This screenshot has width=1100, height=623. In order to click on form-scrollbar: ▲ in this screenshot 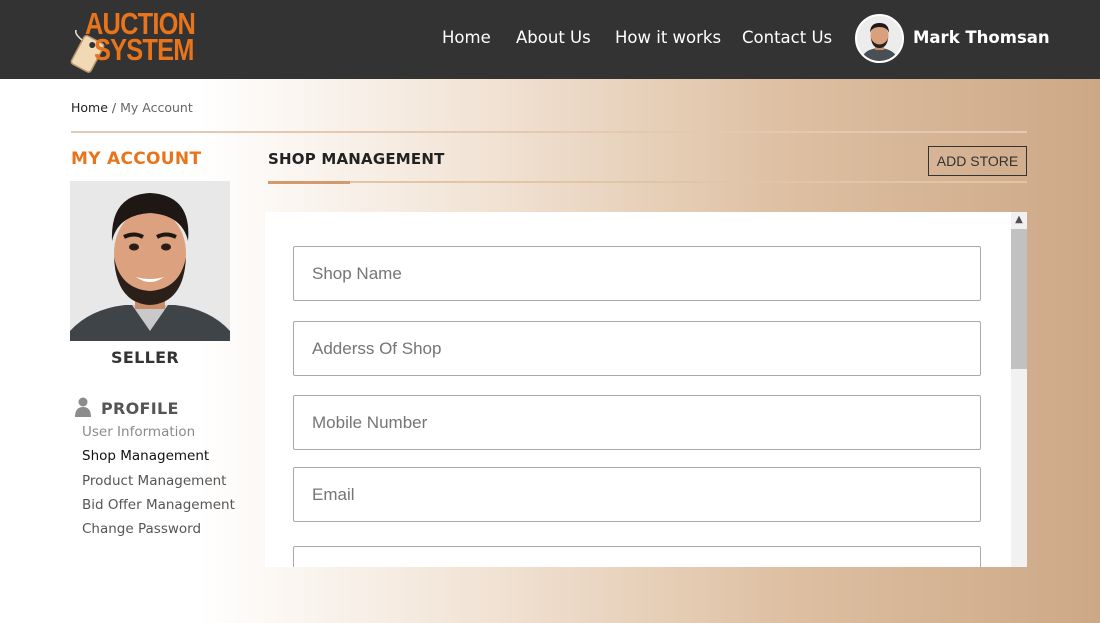, I will do `click(1019, 389)`.